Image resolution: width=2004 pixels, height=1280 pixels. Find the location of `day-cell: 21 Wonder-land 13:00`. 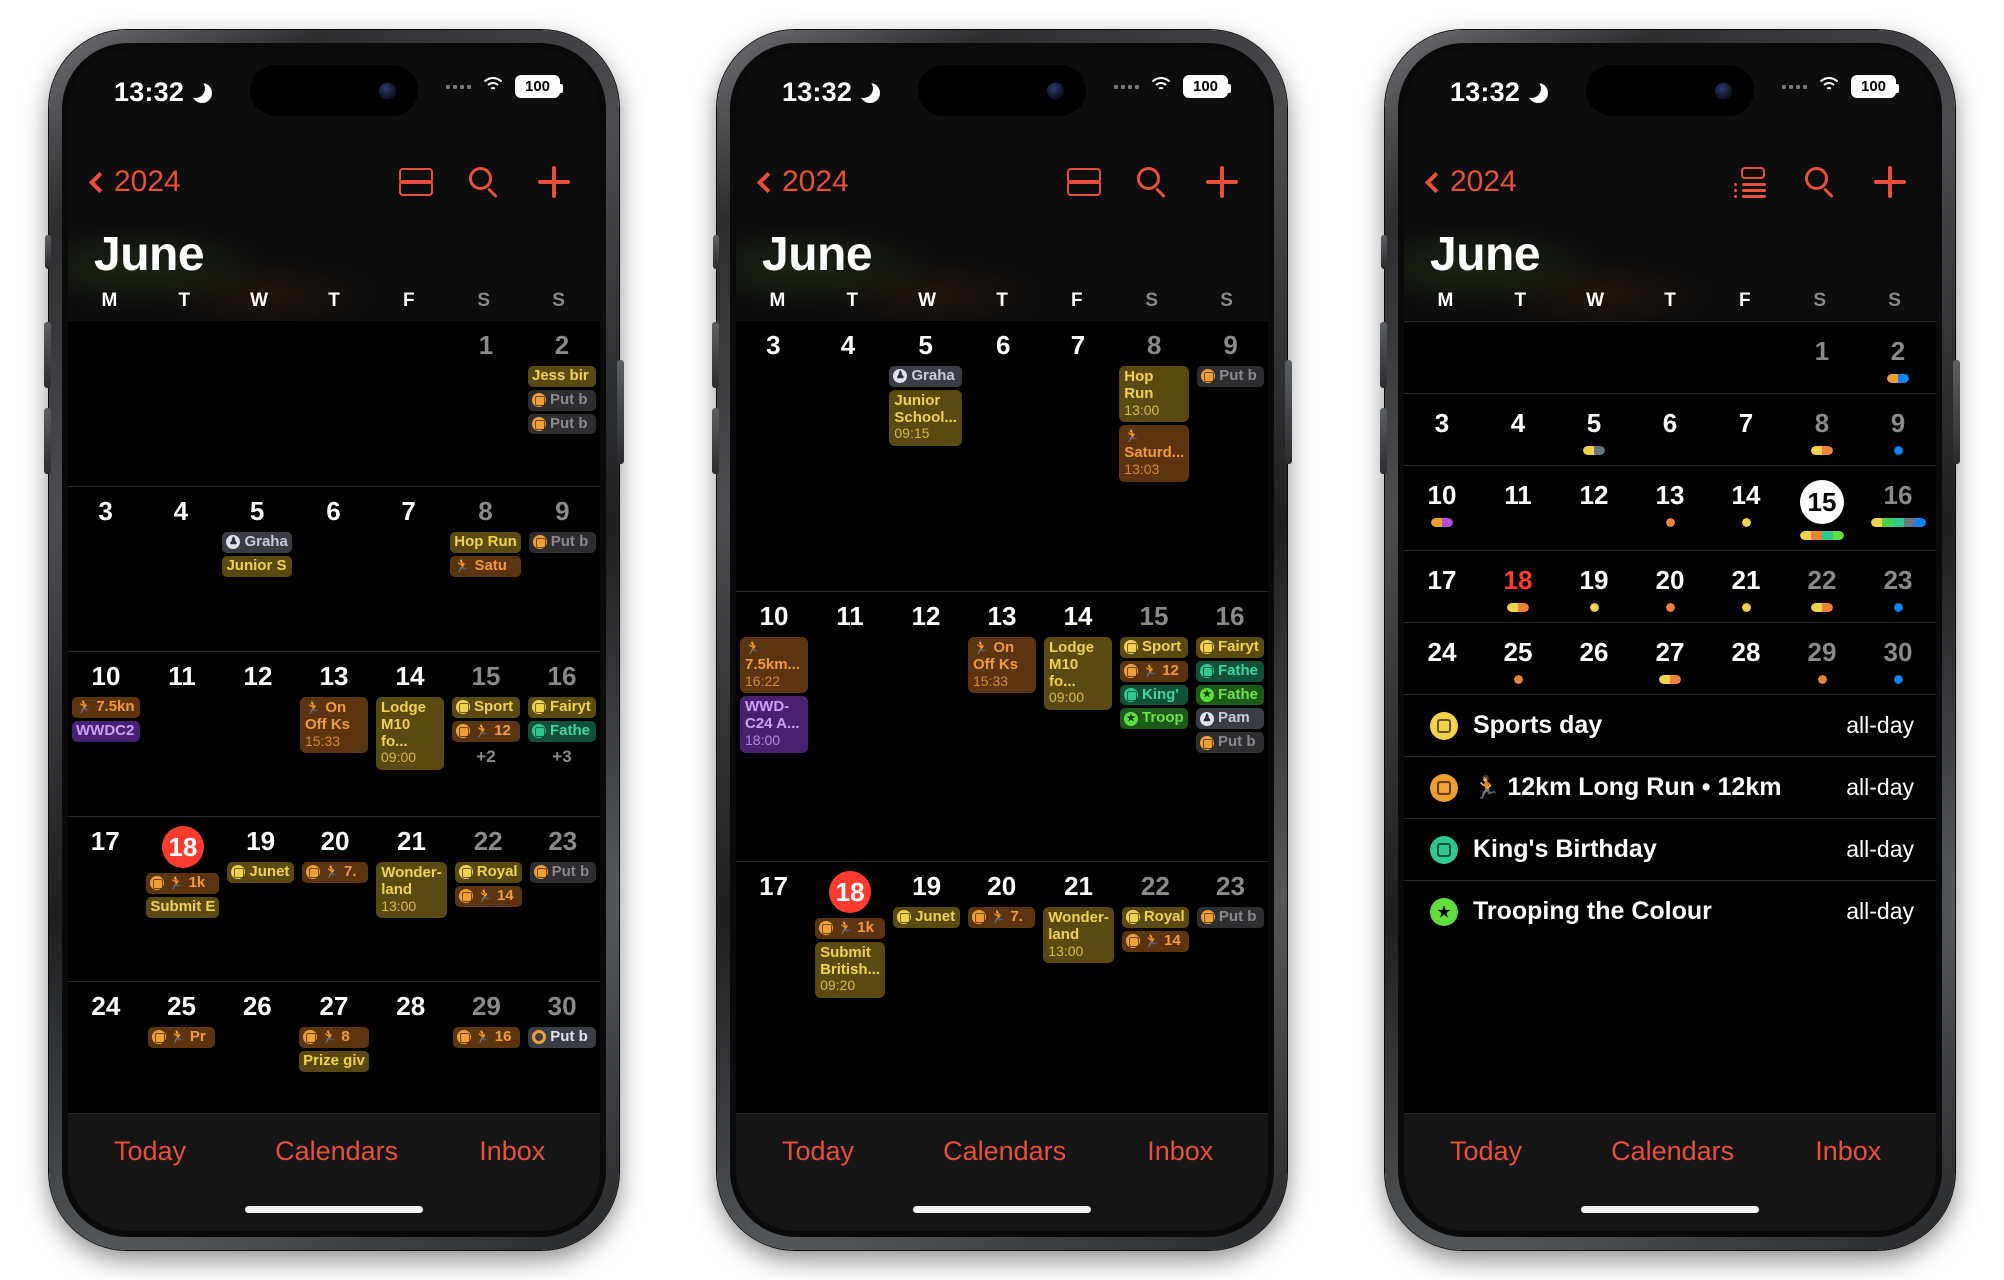

day-cell: 21 Wonder-land 13:00 is located at coordinates (1078, 996).